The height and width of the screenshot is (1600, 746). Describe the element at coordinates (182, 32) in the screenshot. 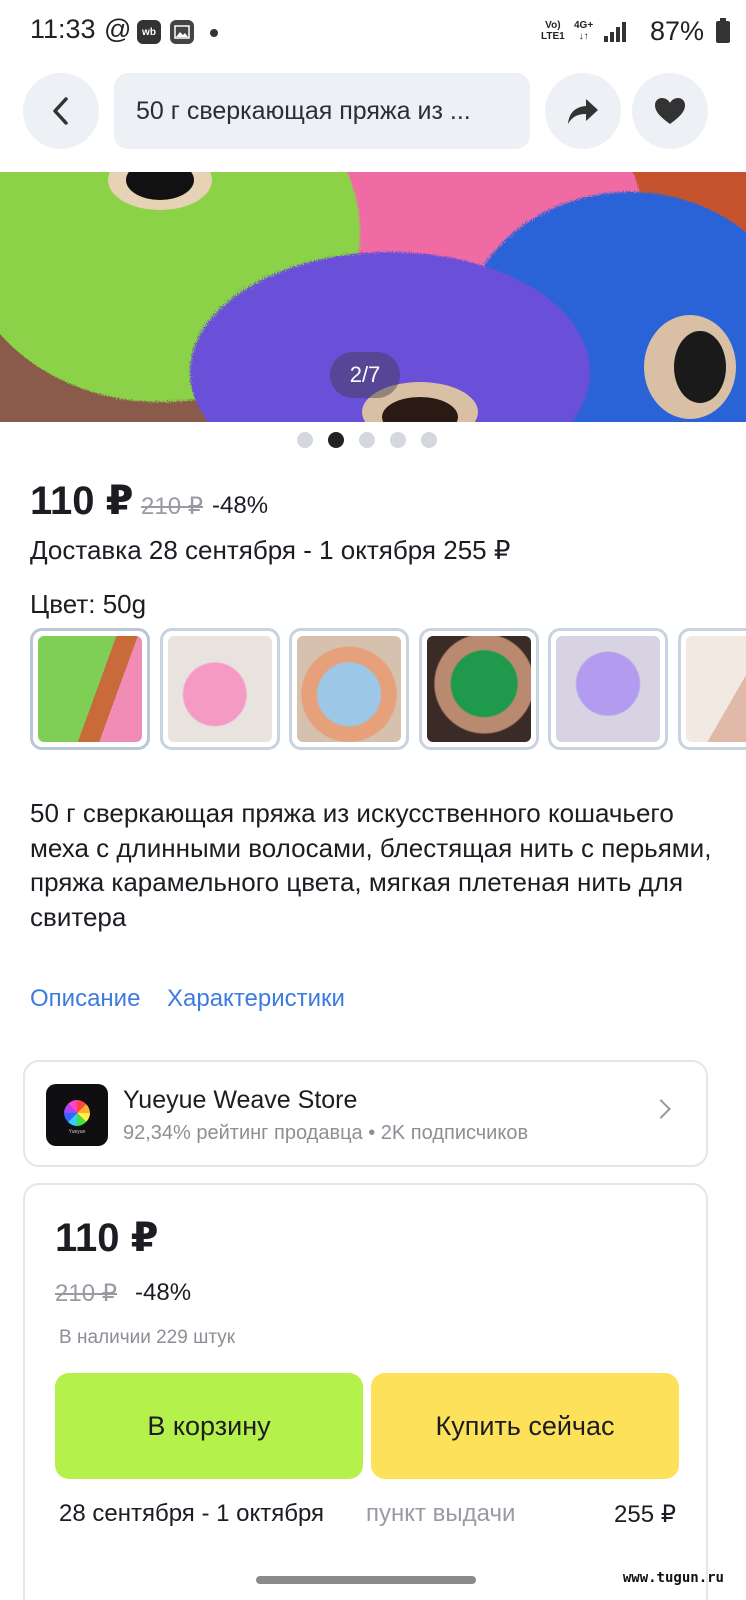

I see `gallery-notification-icon` at that location.